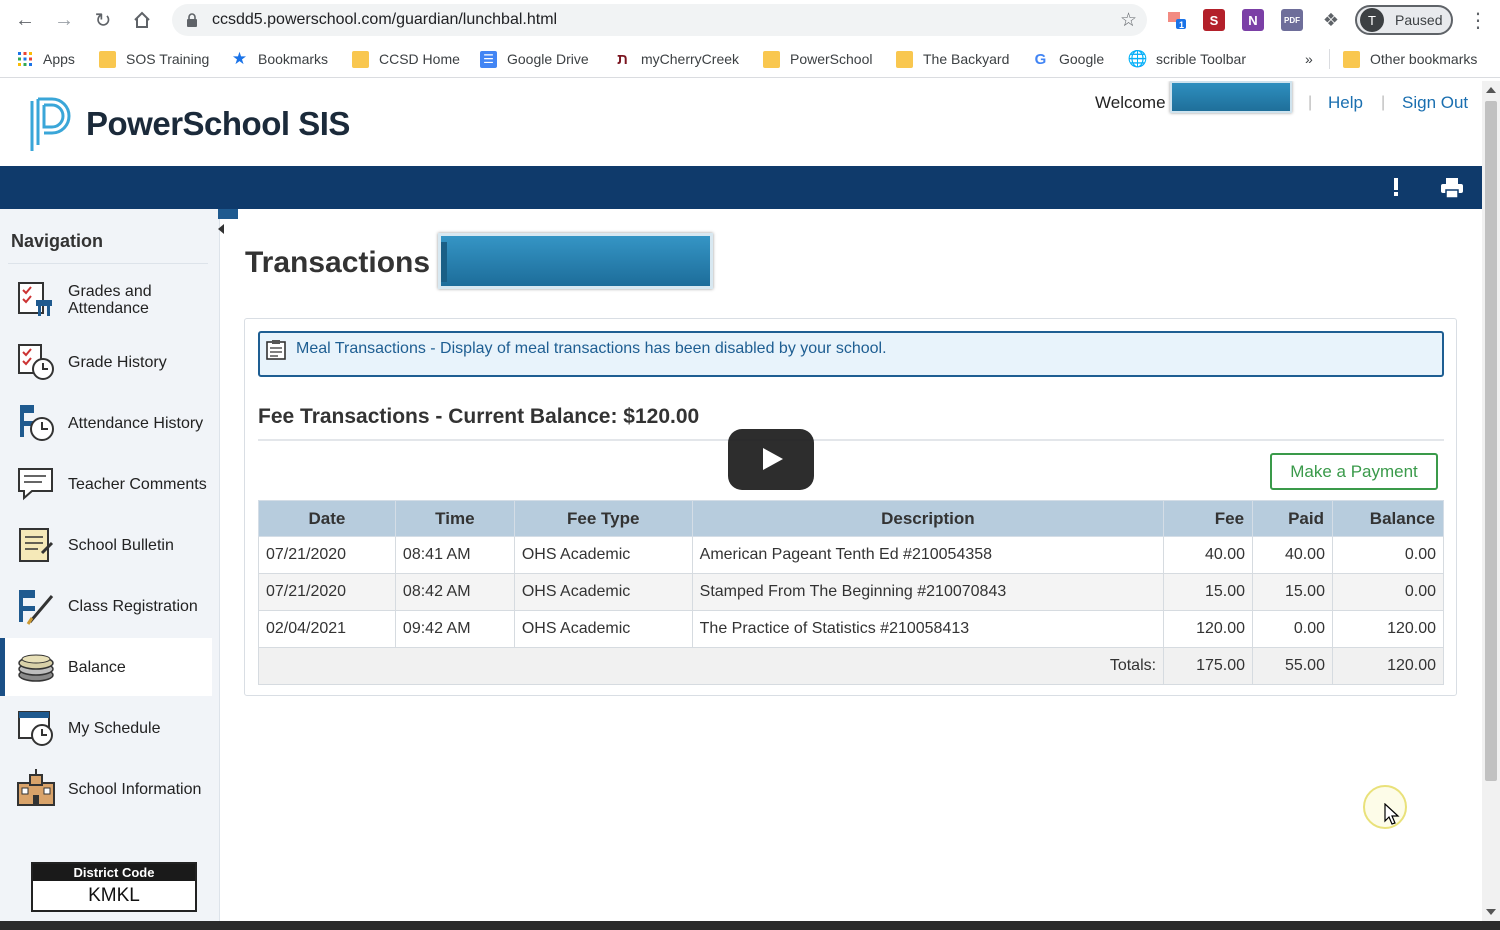  Describe the element at coordinates (1392, 817) in the screenshot. I see `mouse-cursor-icon` at that location.